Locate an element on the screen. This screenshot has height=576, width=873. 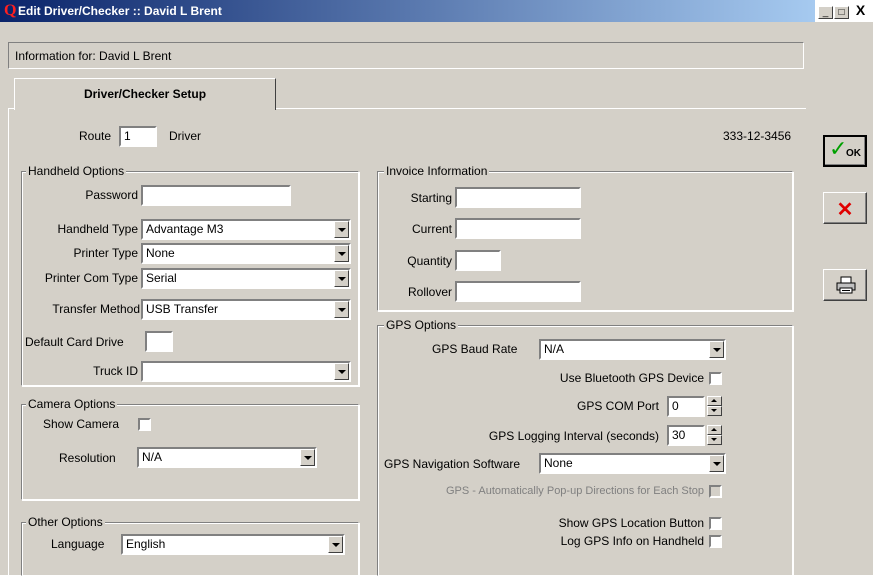
app-logo-icon: Q is located at coordinates (10, 10).